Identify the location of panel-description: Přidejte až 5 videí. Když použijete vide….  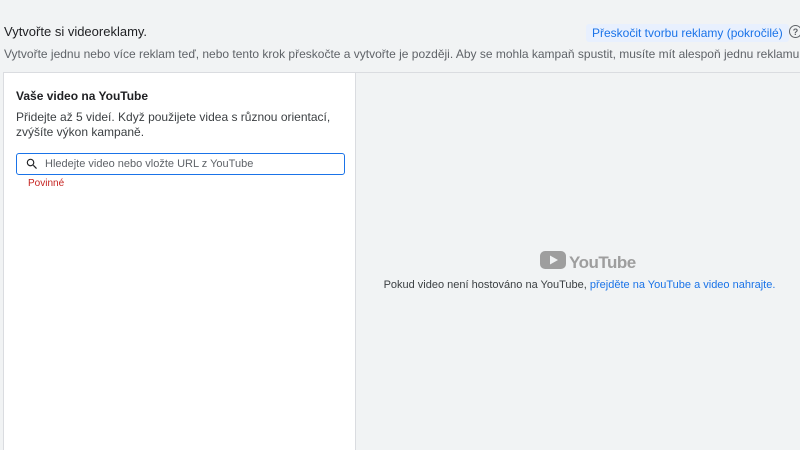
(173, 124).